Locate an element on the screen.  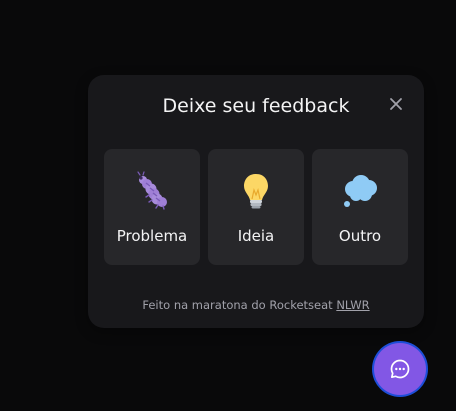
option-outro: Outro is located at coordinates (360, 207).